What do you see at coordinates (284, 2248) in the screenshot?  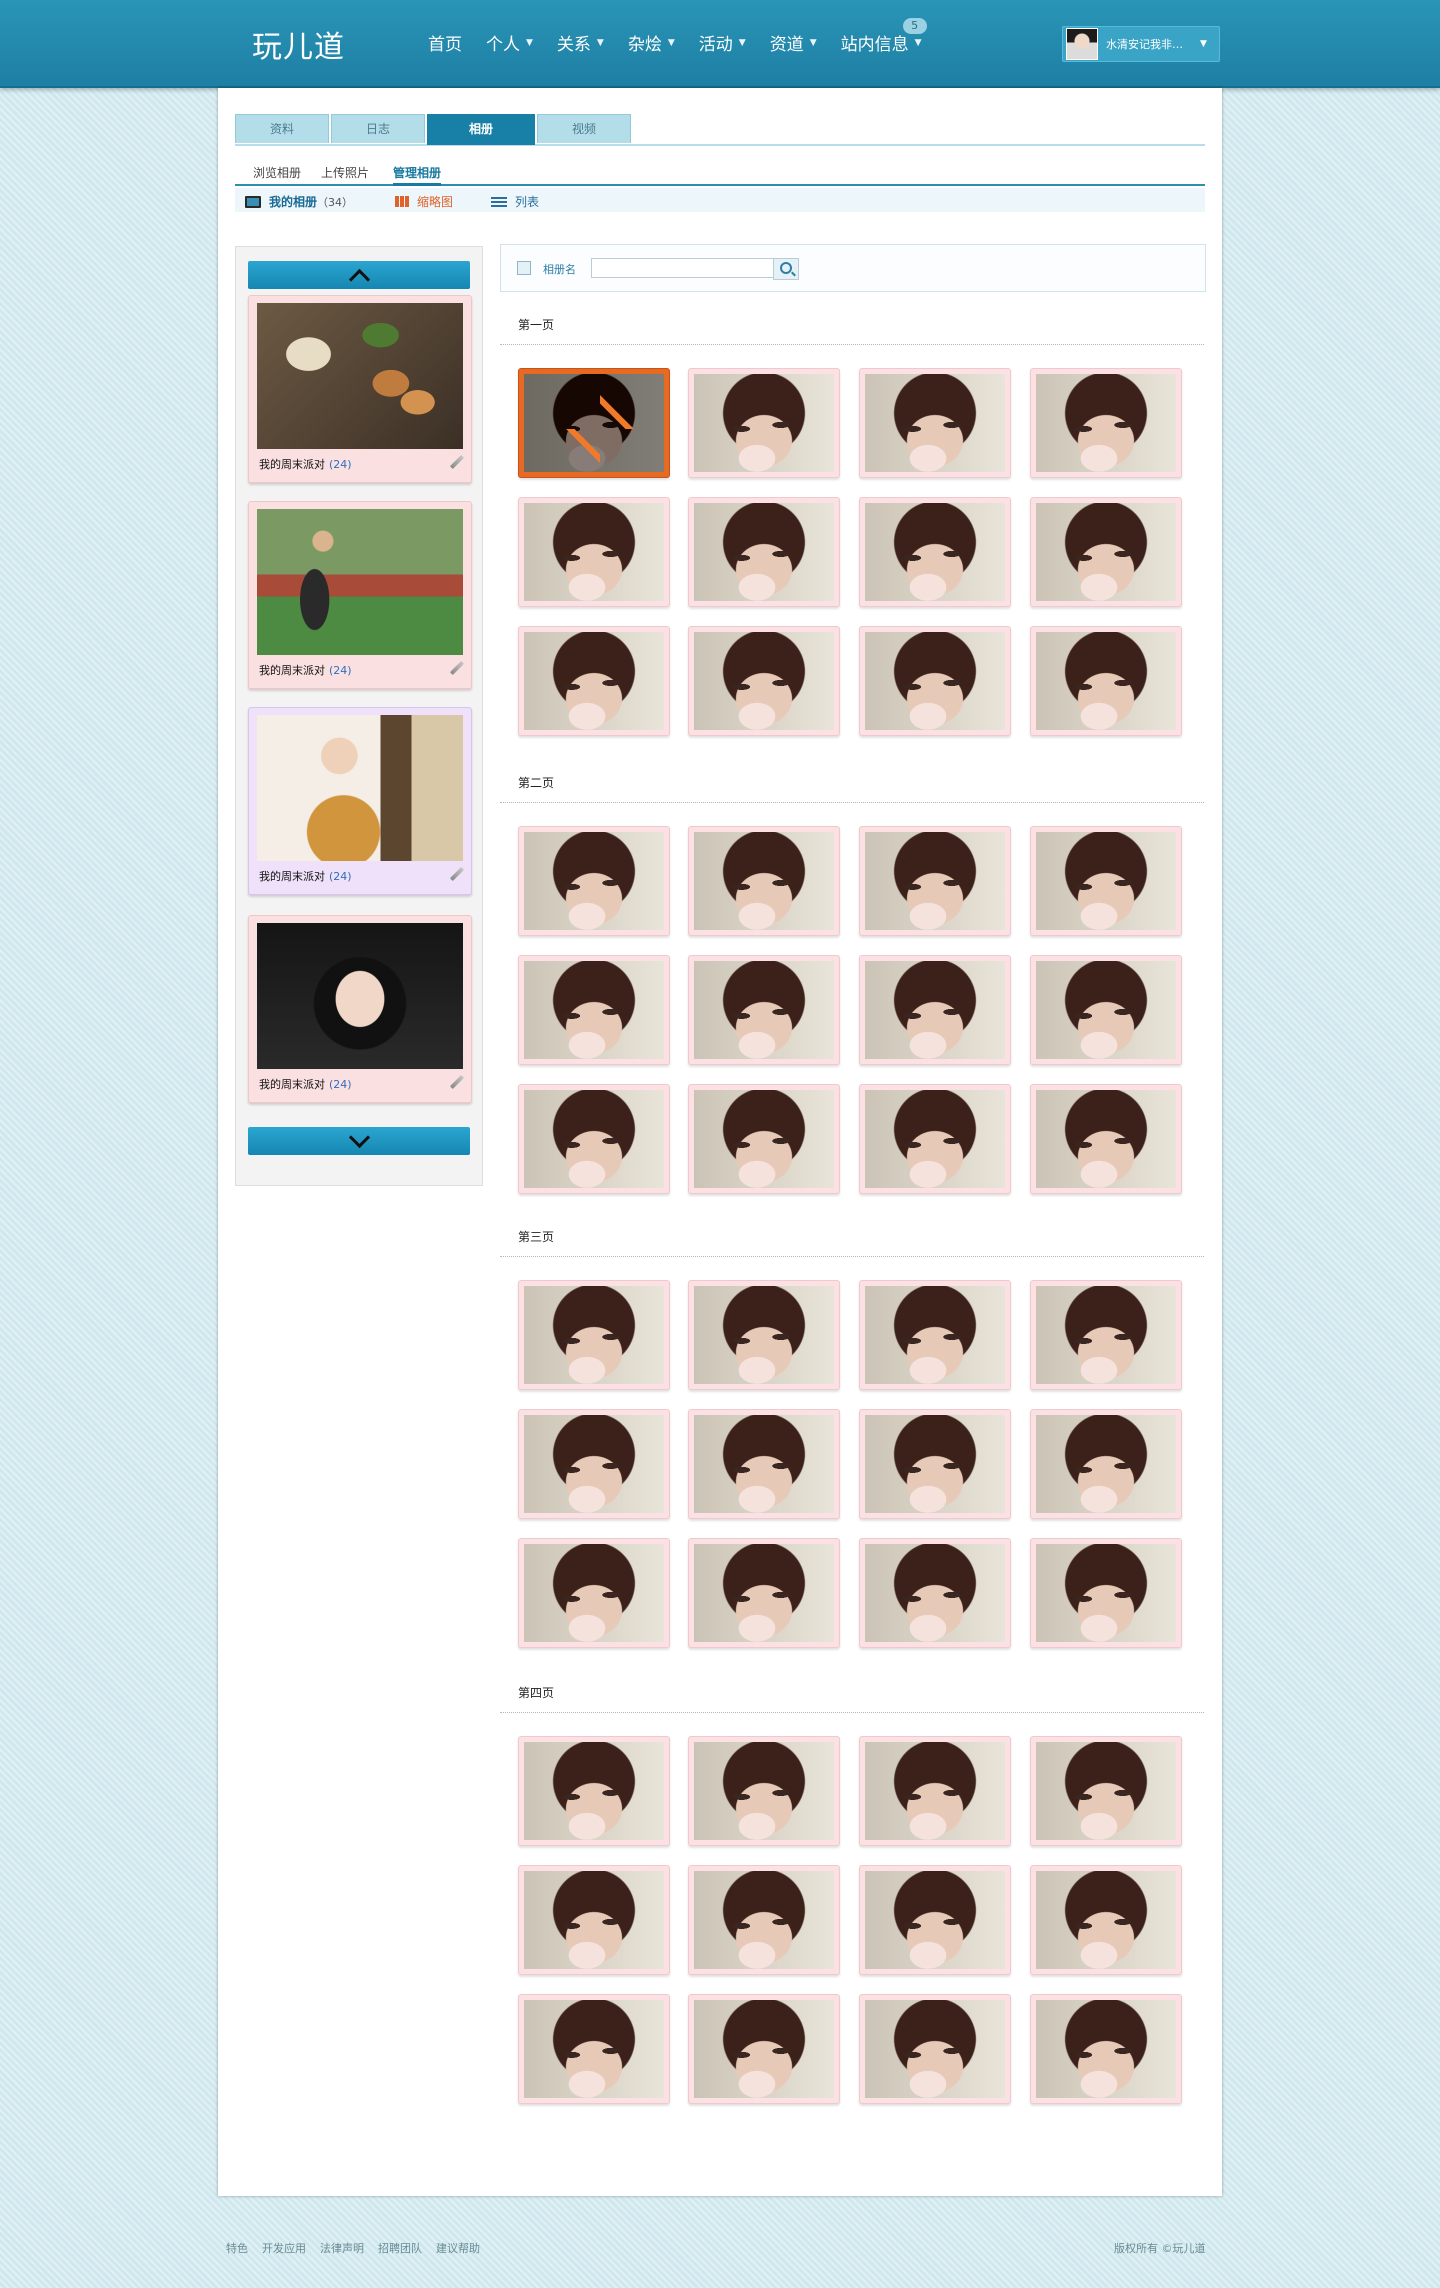 I see `footer-link: 开发应用` at bounding box center [284, 2248].